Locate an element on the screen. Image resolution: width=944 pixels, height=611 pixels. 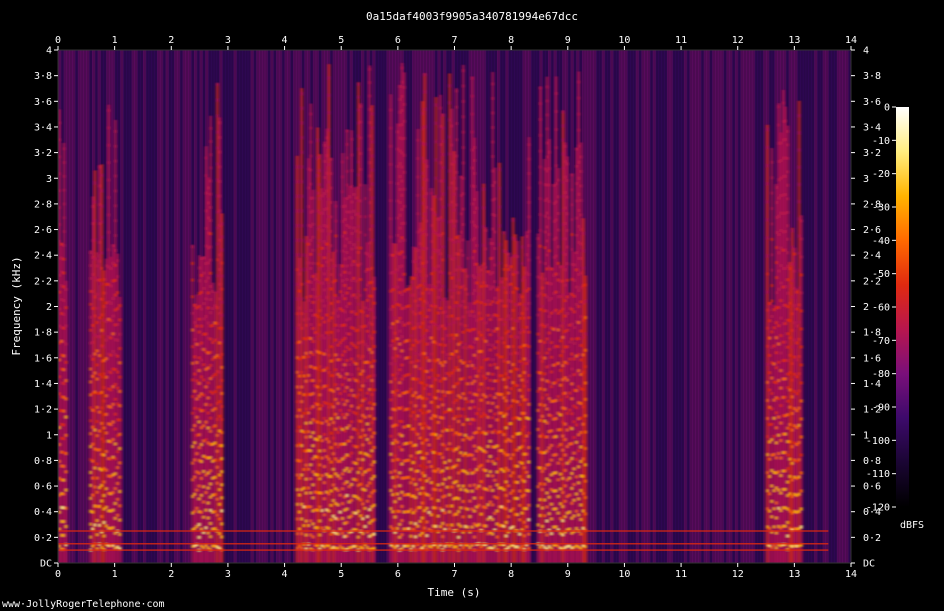
colorbar-tick-label: -100 is located at coordinates (878, 441).